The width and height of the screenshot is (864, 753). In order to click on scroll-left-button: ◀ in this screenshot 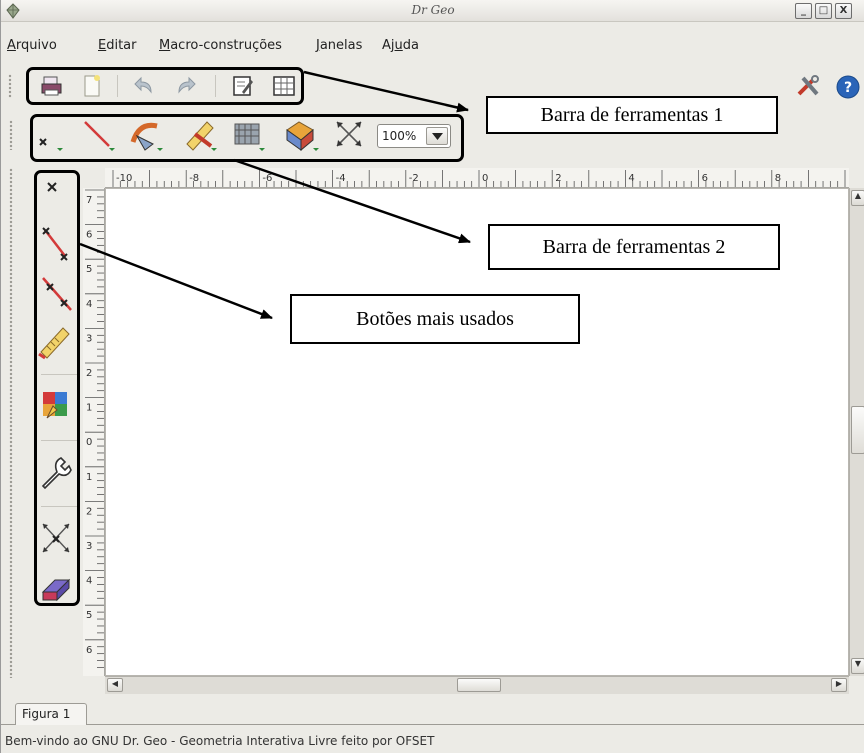, I will do `click(115, 685)`.